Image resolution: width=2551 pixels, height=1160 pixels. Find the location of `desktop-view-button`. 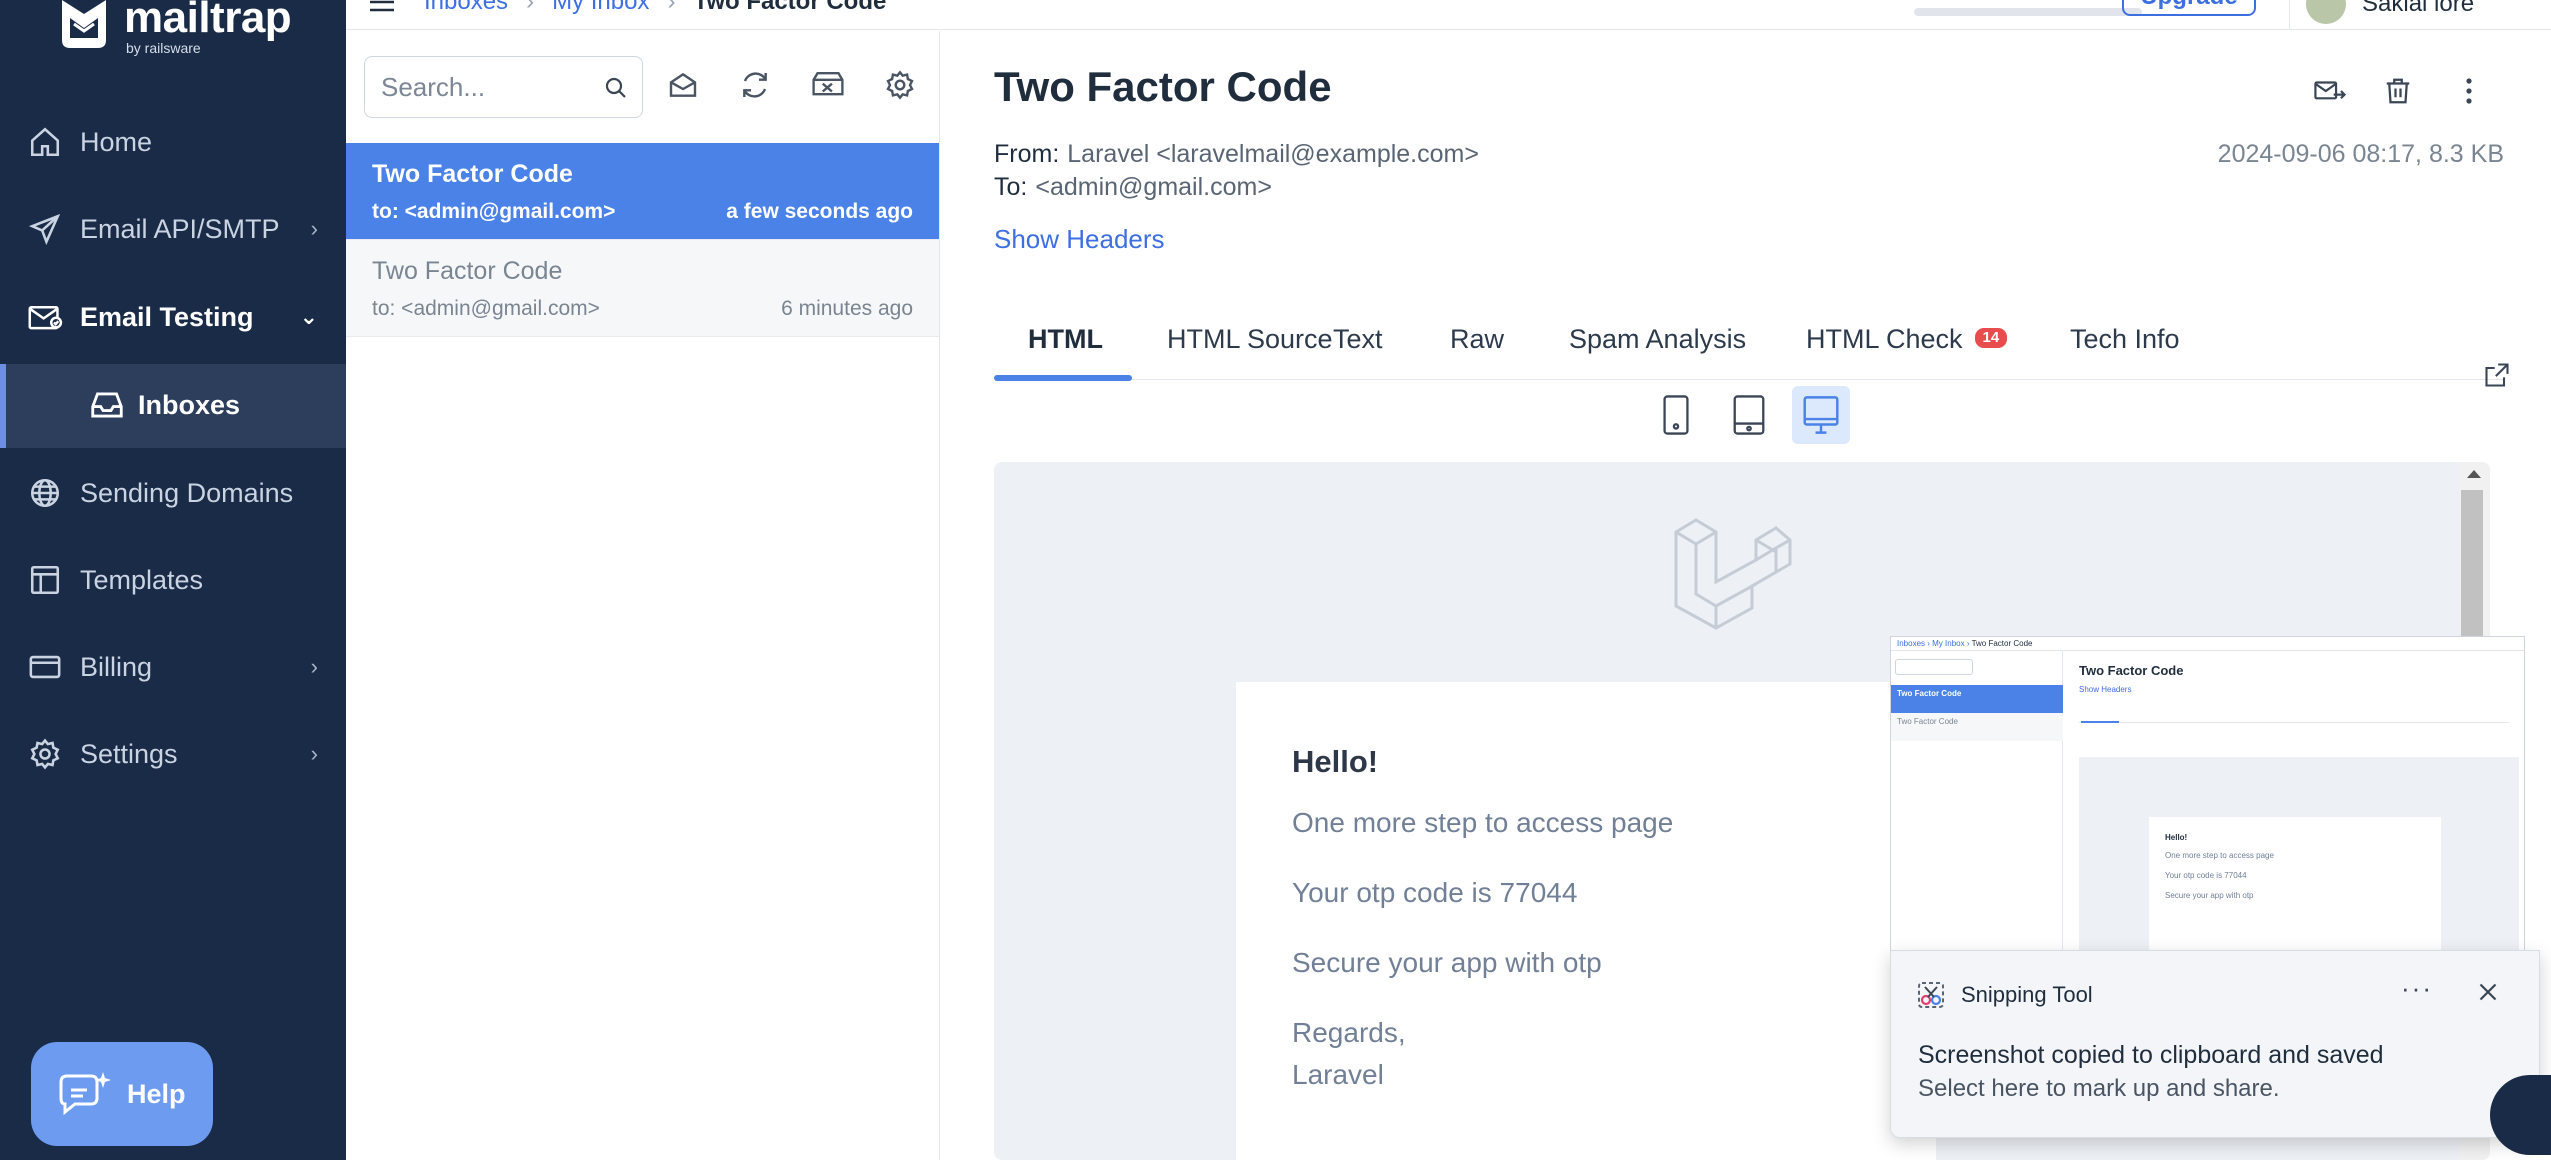

desktop-view-button is located at coordinates (1821, 415).